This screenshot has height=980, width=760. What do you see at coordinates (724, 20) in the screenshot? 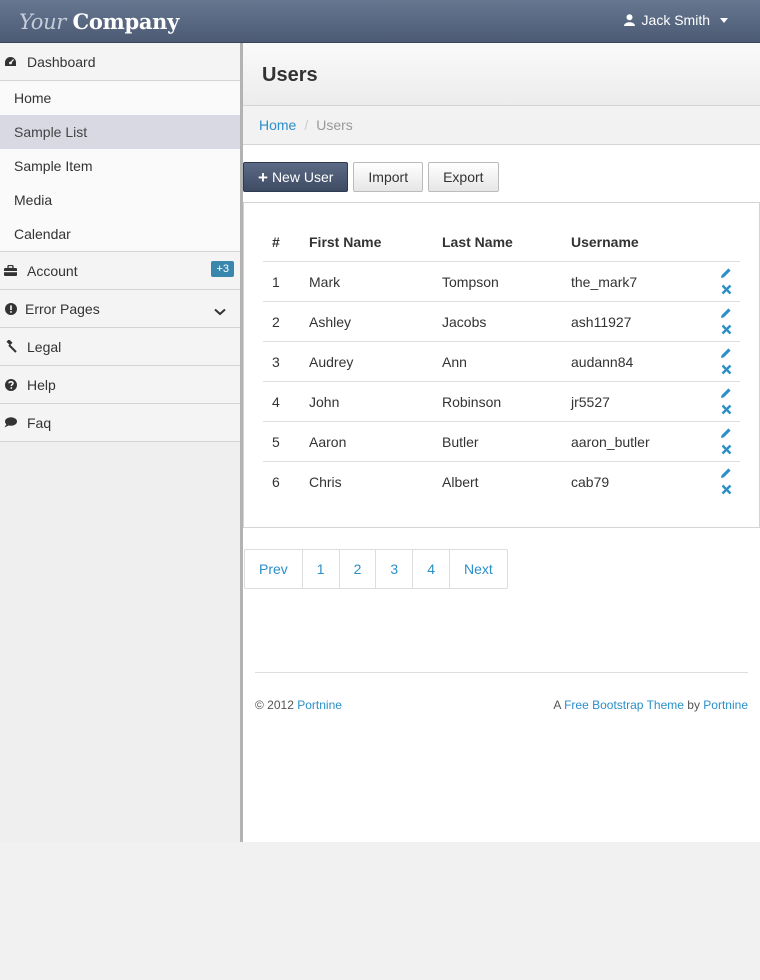
I see `caret-down-icon` at bounding box center [724, 20].